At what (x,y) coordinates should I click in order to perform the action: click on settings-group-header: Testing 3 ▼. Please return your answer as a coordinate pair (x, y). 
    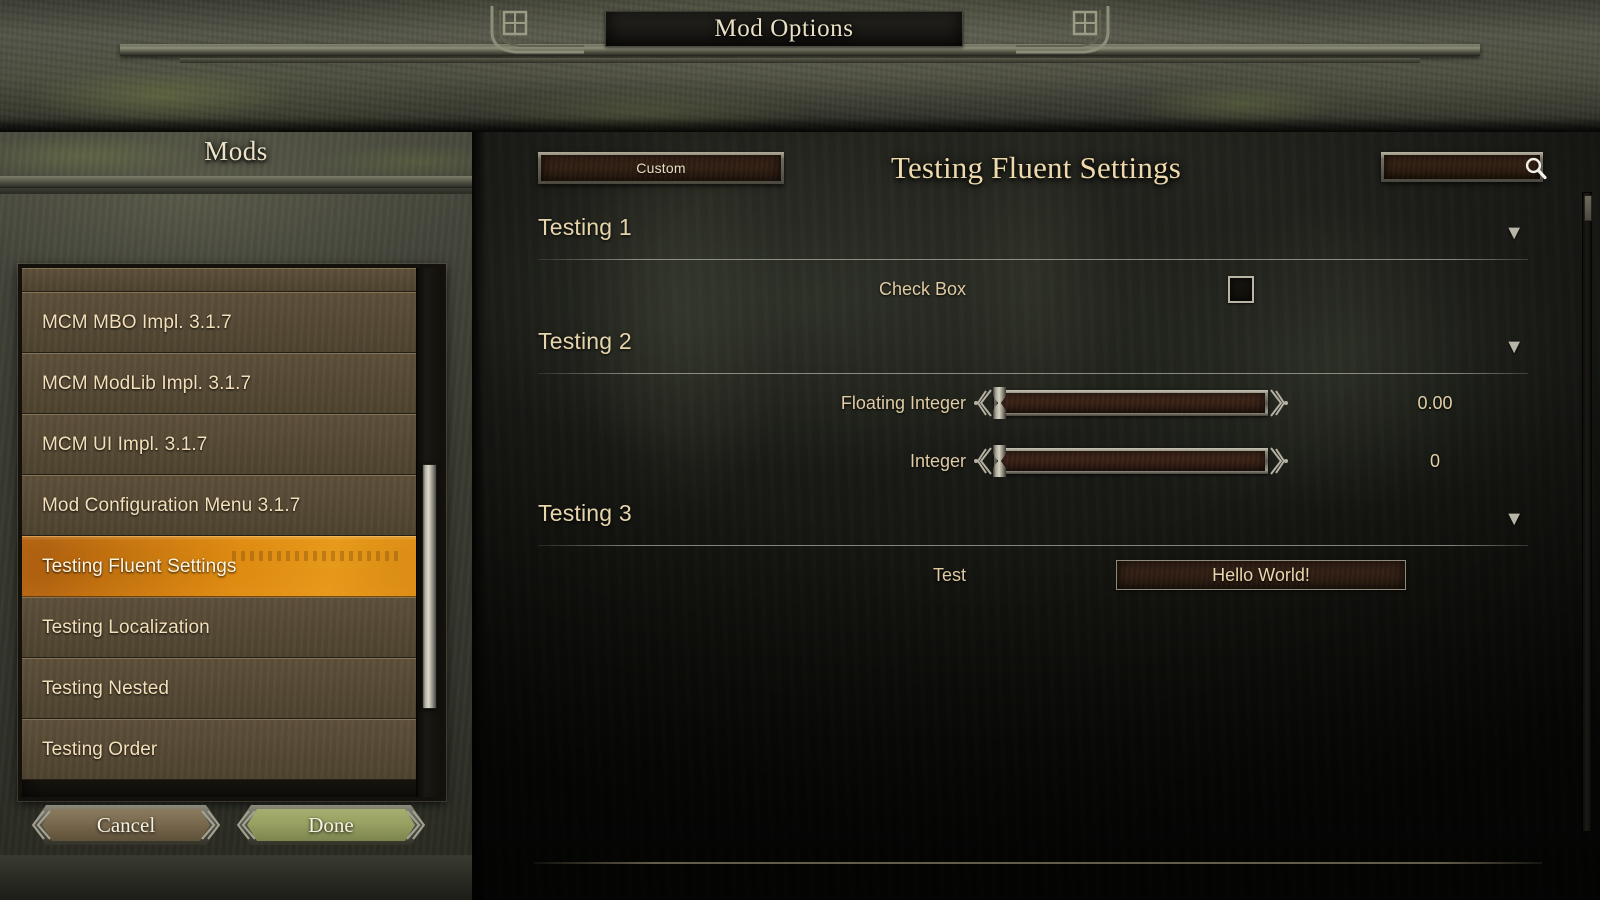
    Looking at the image, I should click on (1028, 518).